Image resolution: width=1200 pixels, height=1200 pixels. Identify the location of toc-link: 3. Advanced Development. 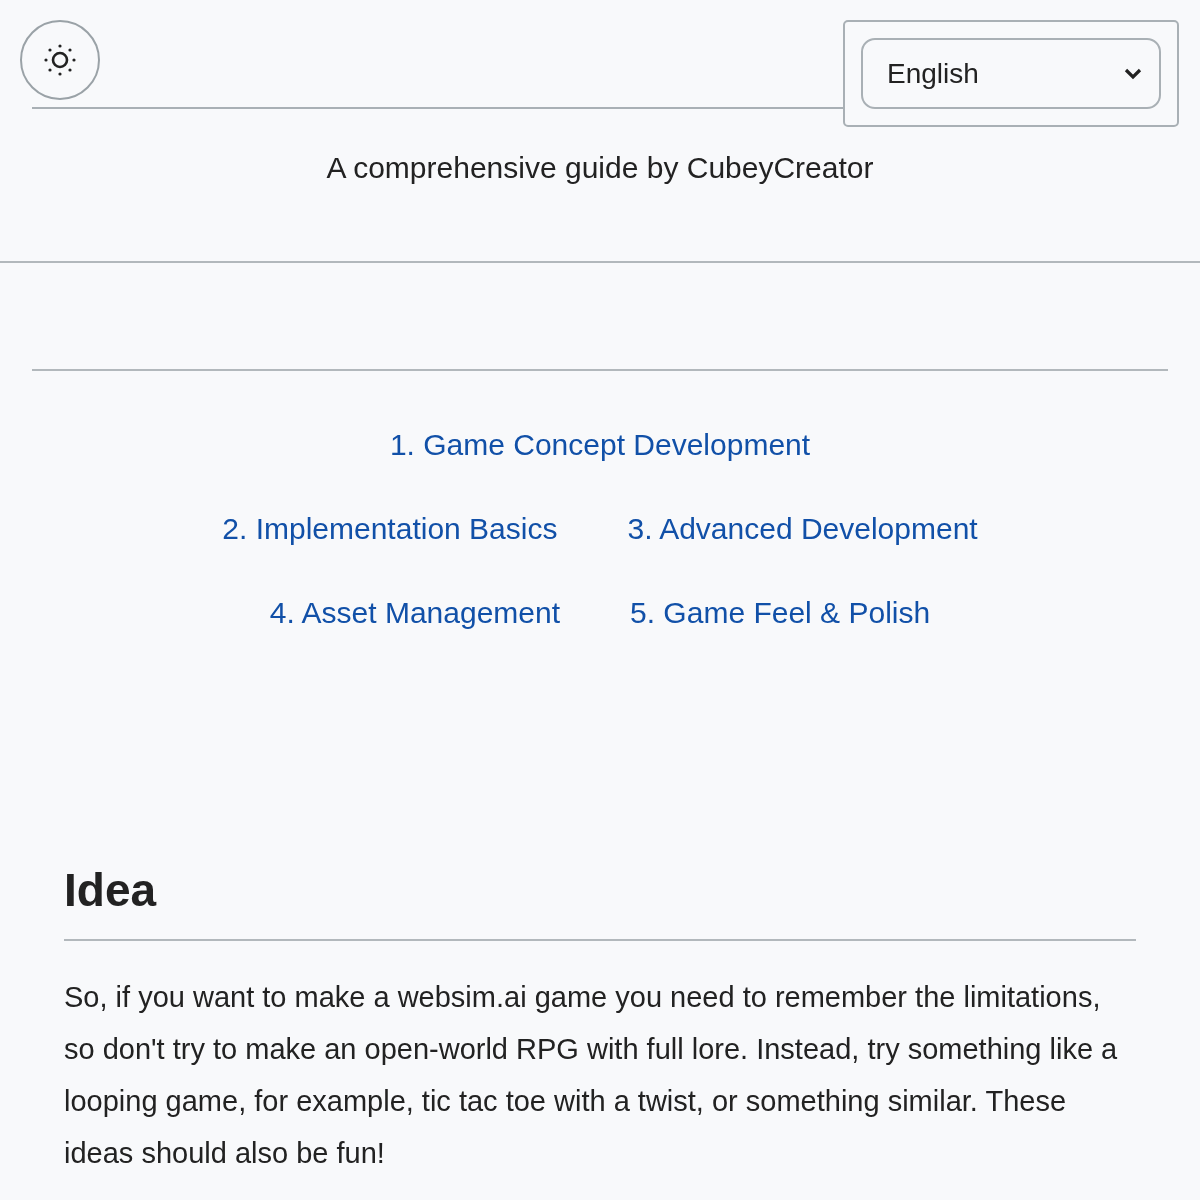
(802, 529).